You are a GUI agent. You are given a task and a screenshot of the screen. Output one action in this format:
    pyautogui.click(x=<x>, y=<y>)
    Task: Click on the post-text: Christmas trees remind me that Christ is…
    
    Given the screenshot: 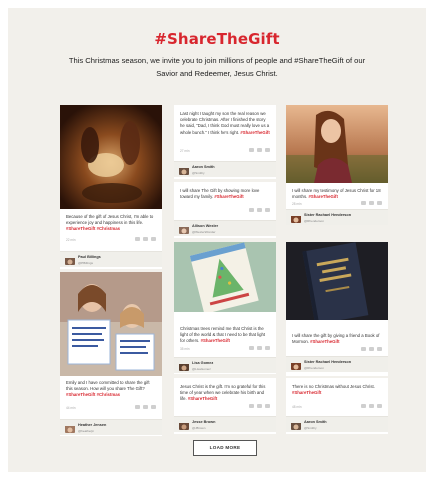 What is the action you would take?
    pyautogui.click(x=223, y=335)
    